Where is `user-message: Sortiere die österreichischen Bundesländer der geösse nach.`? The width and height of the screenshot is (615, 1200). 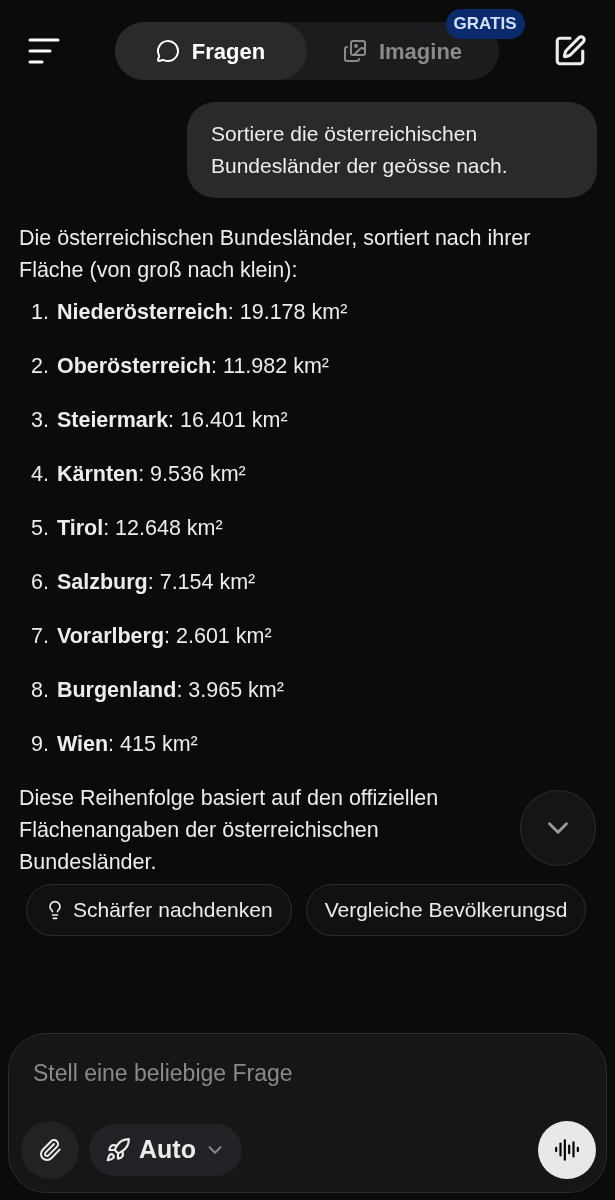
user-message: Sortiere die österreichischen Bundesländer der geösse nach. is located at coordinates (392, 150).